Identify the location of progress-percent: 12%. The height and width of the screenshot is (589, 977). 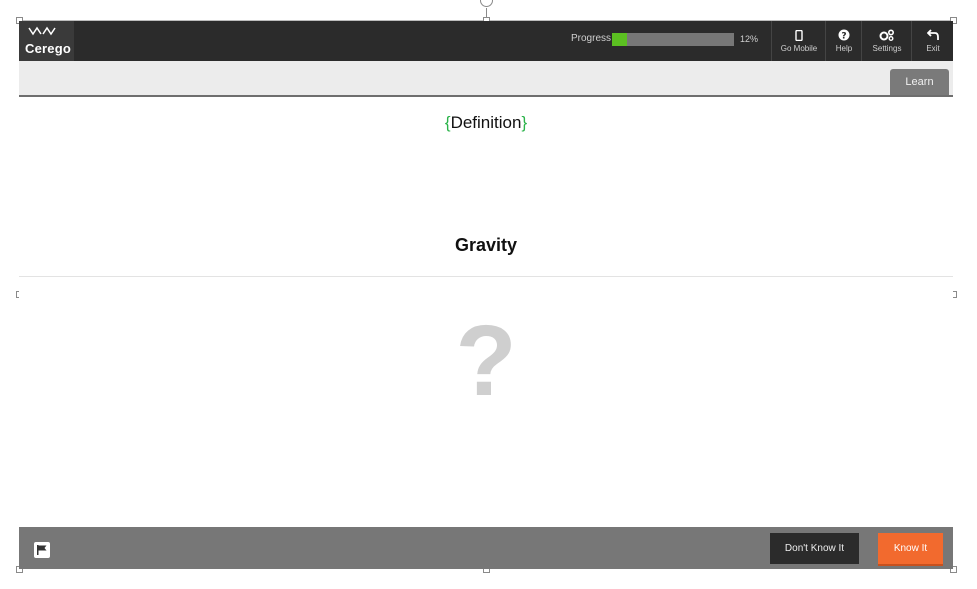
(749, 39).